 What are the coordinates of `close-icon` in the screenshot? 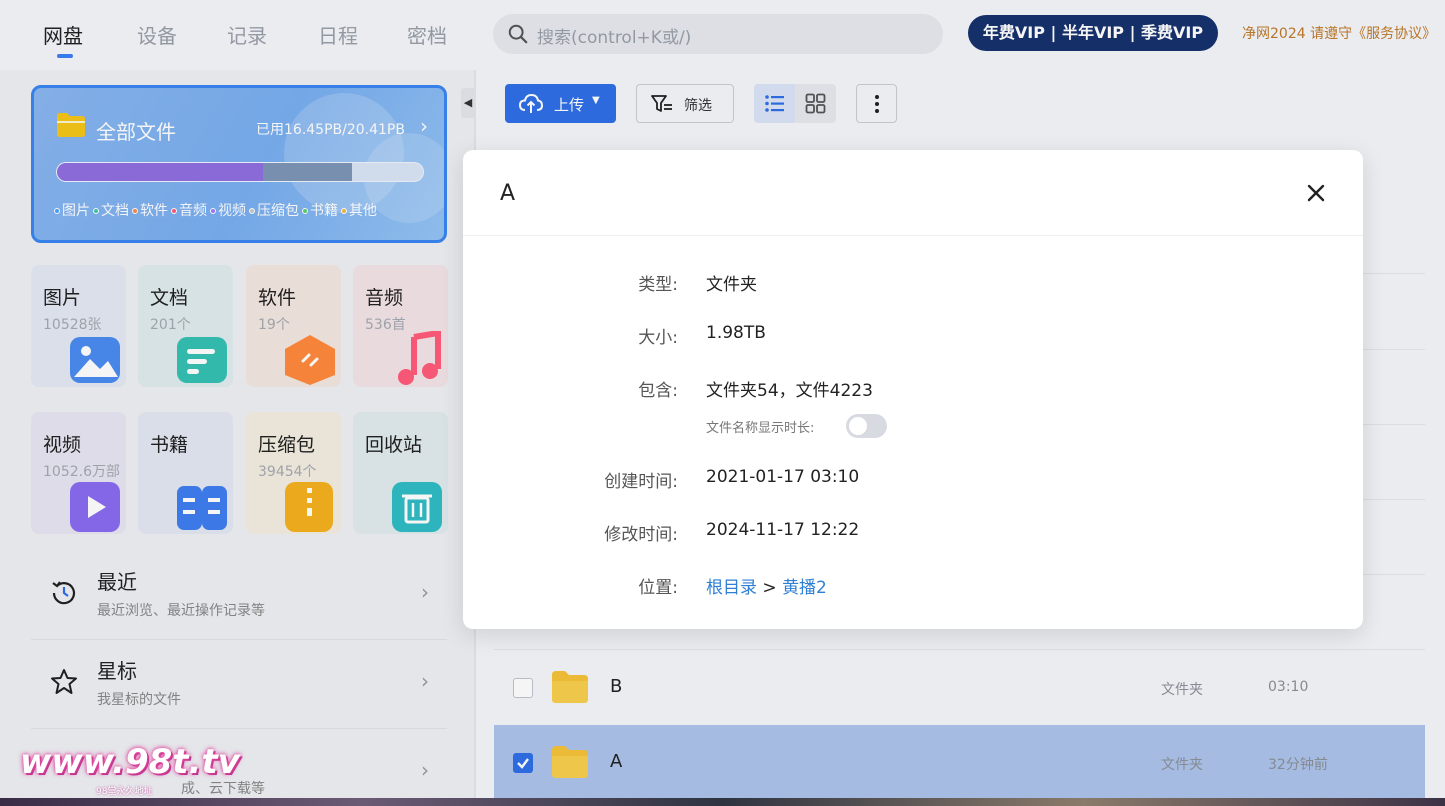 It's located at (1316, 193).